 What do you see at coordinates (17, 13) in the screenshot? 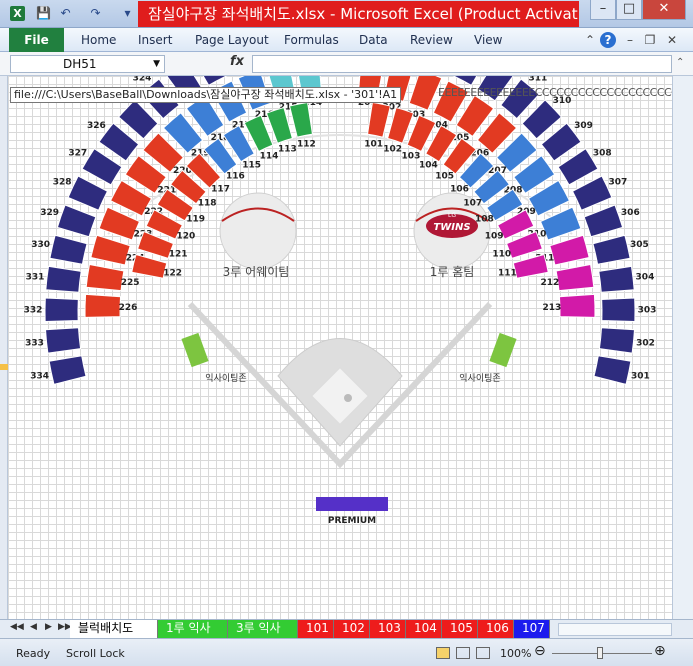
I see `excel-icon: X` at bounding box center [17, 13].